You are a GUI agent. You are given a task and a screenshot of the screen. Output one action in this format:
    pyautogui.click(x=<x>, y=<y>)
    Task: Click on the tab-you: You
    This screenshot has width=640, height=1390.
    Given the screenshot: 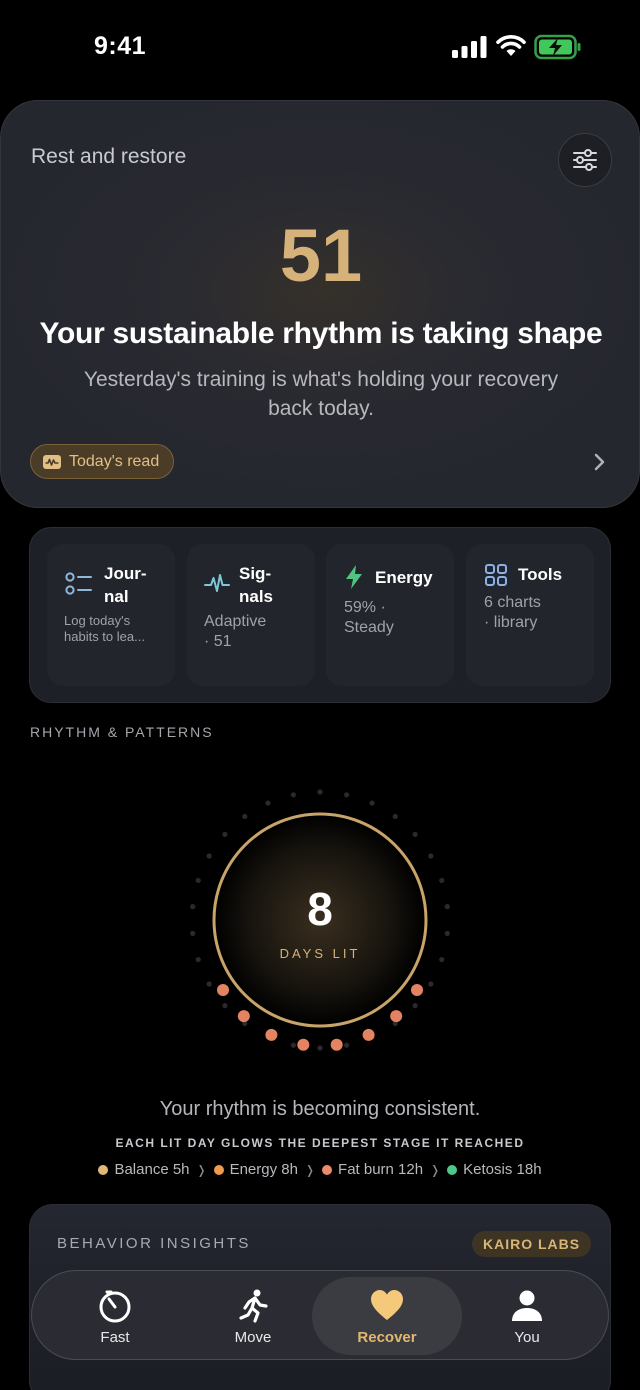 What is the action you would take?
    pyautogui.click(x=527, y=1316)
    